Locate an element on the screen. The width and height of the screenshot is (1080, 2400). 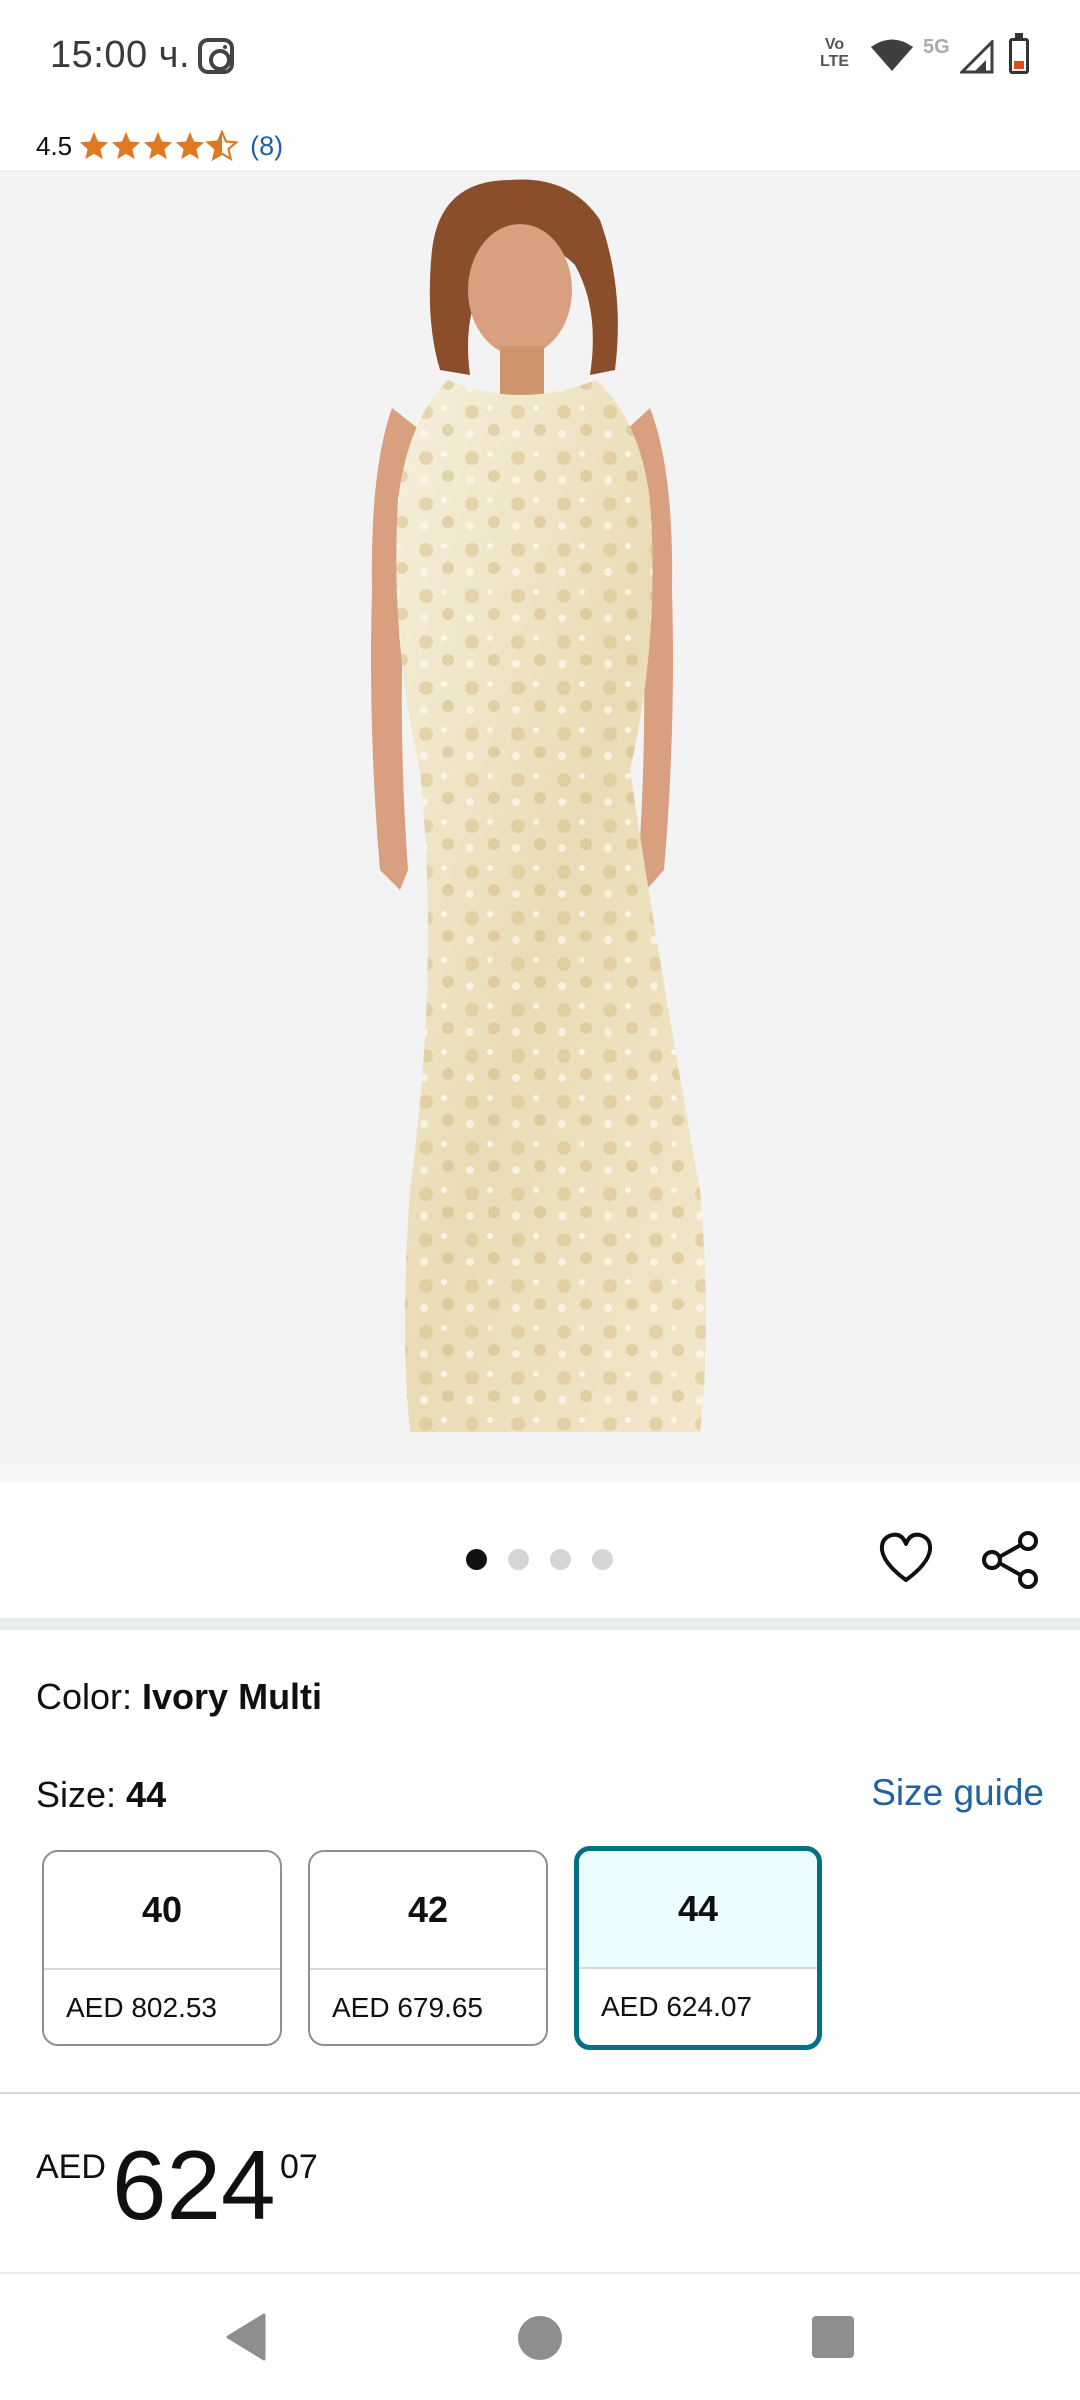
volte-bottom-text: LTE is located at coordinates (835, 61).